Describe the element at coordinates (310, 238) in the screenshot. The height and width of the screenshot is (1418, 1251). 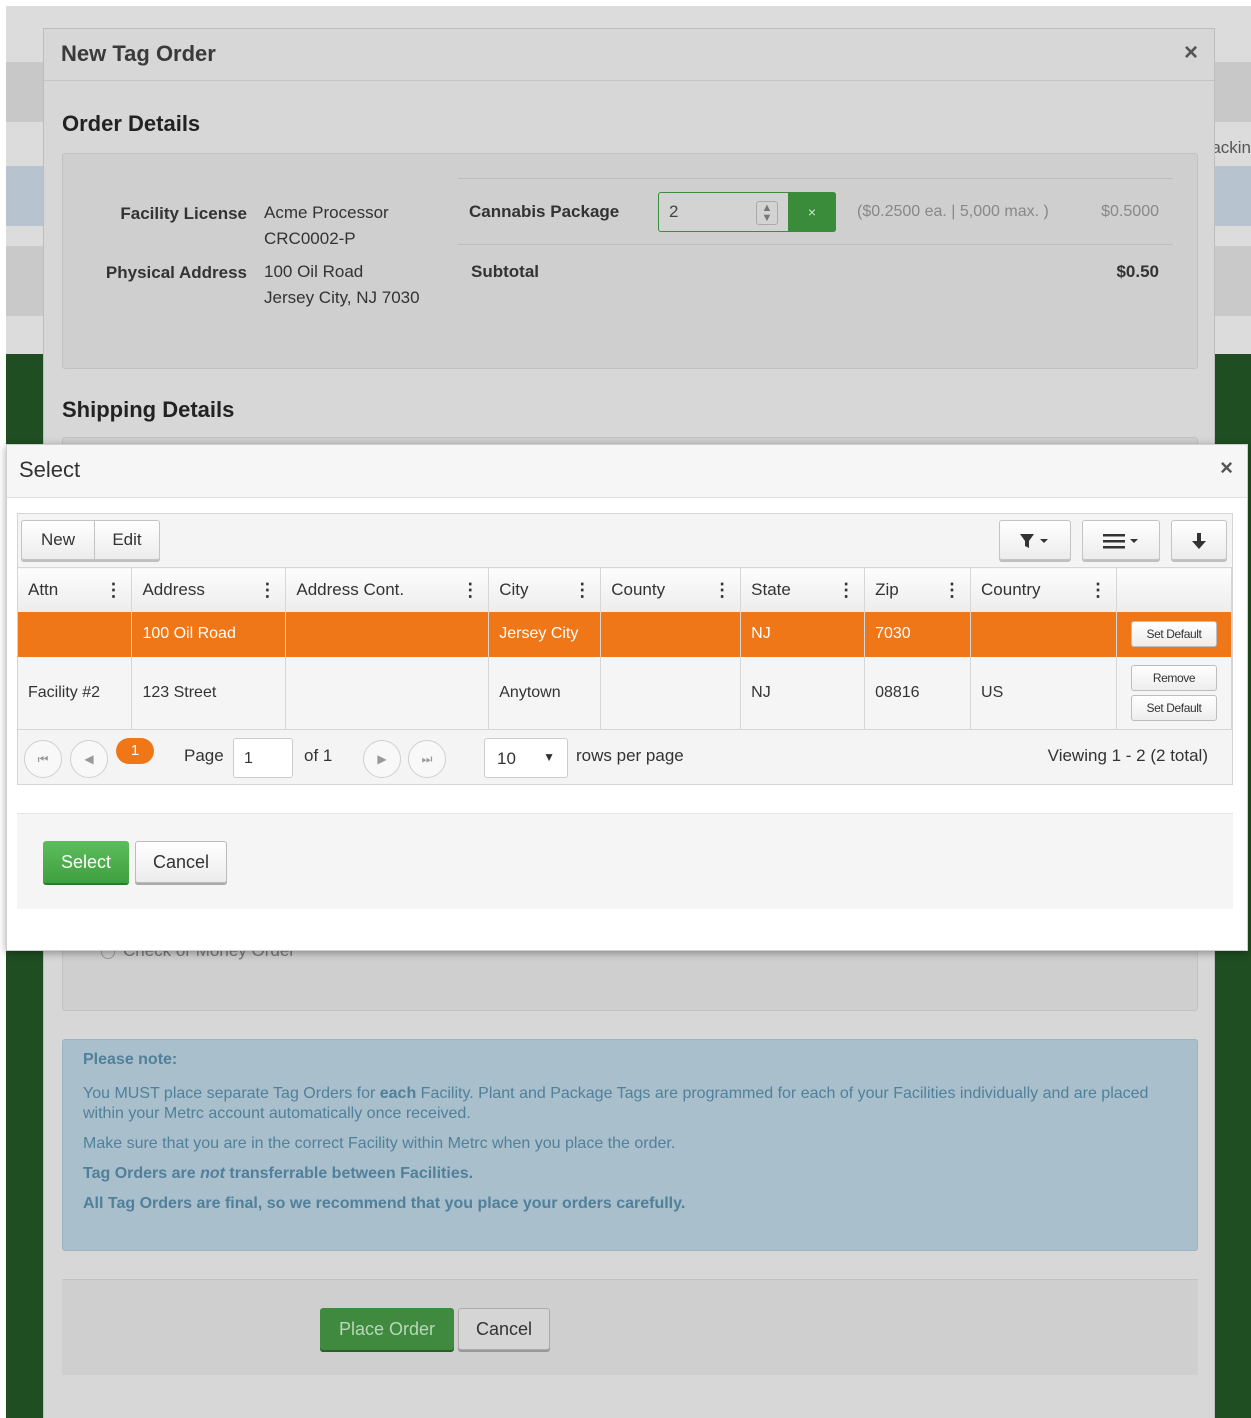
I see `facility-license-number: CRC0002-P` at that location.